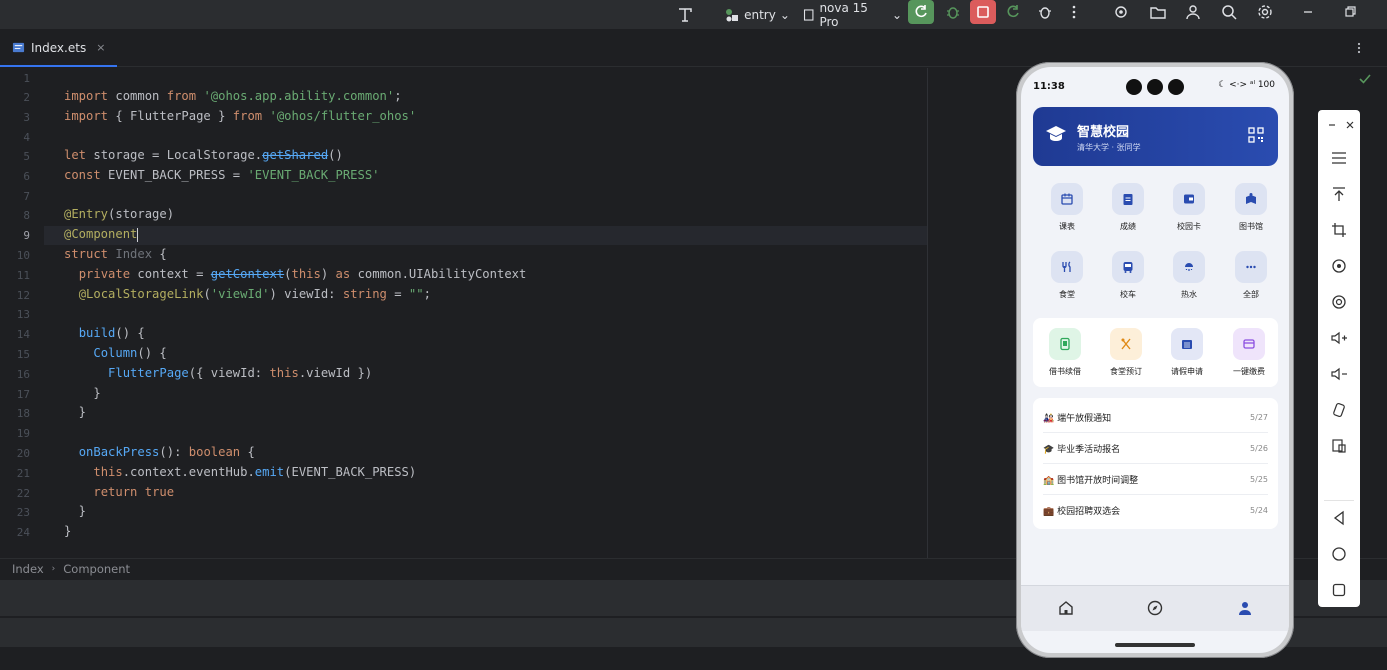 The image size is (1387, 670). I want to click on notice-item: 🏫 图书馆开放时间调整 5/25, so click(1155, 479).